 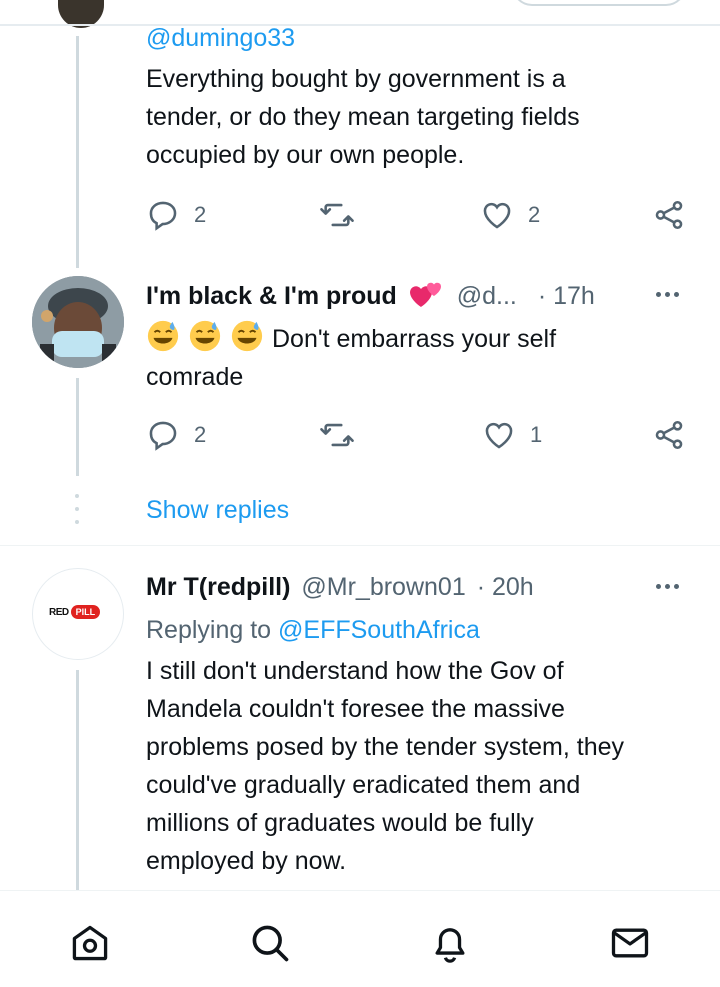 What do you see at coordinates (355, 671) in the screenshot?
I see `tweet-text-line: I still don't understand how the Gov of` at bounding box center [355, 671].